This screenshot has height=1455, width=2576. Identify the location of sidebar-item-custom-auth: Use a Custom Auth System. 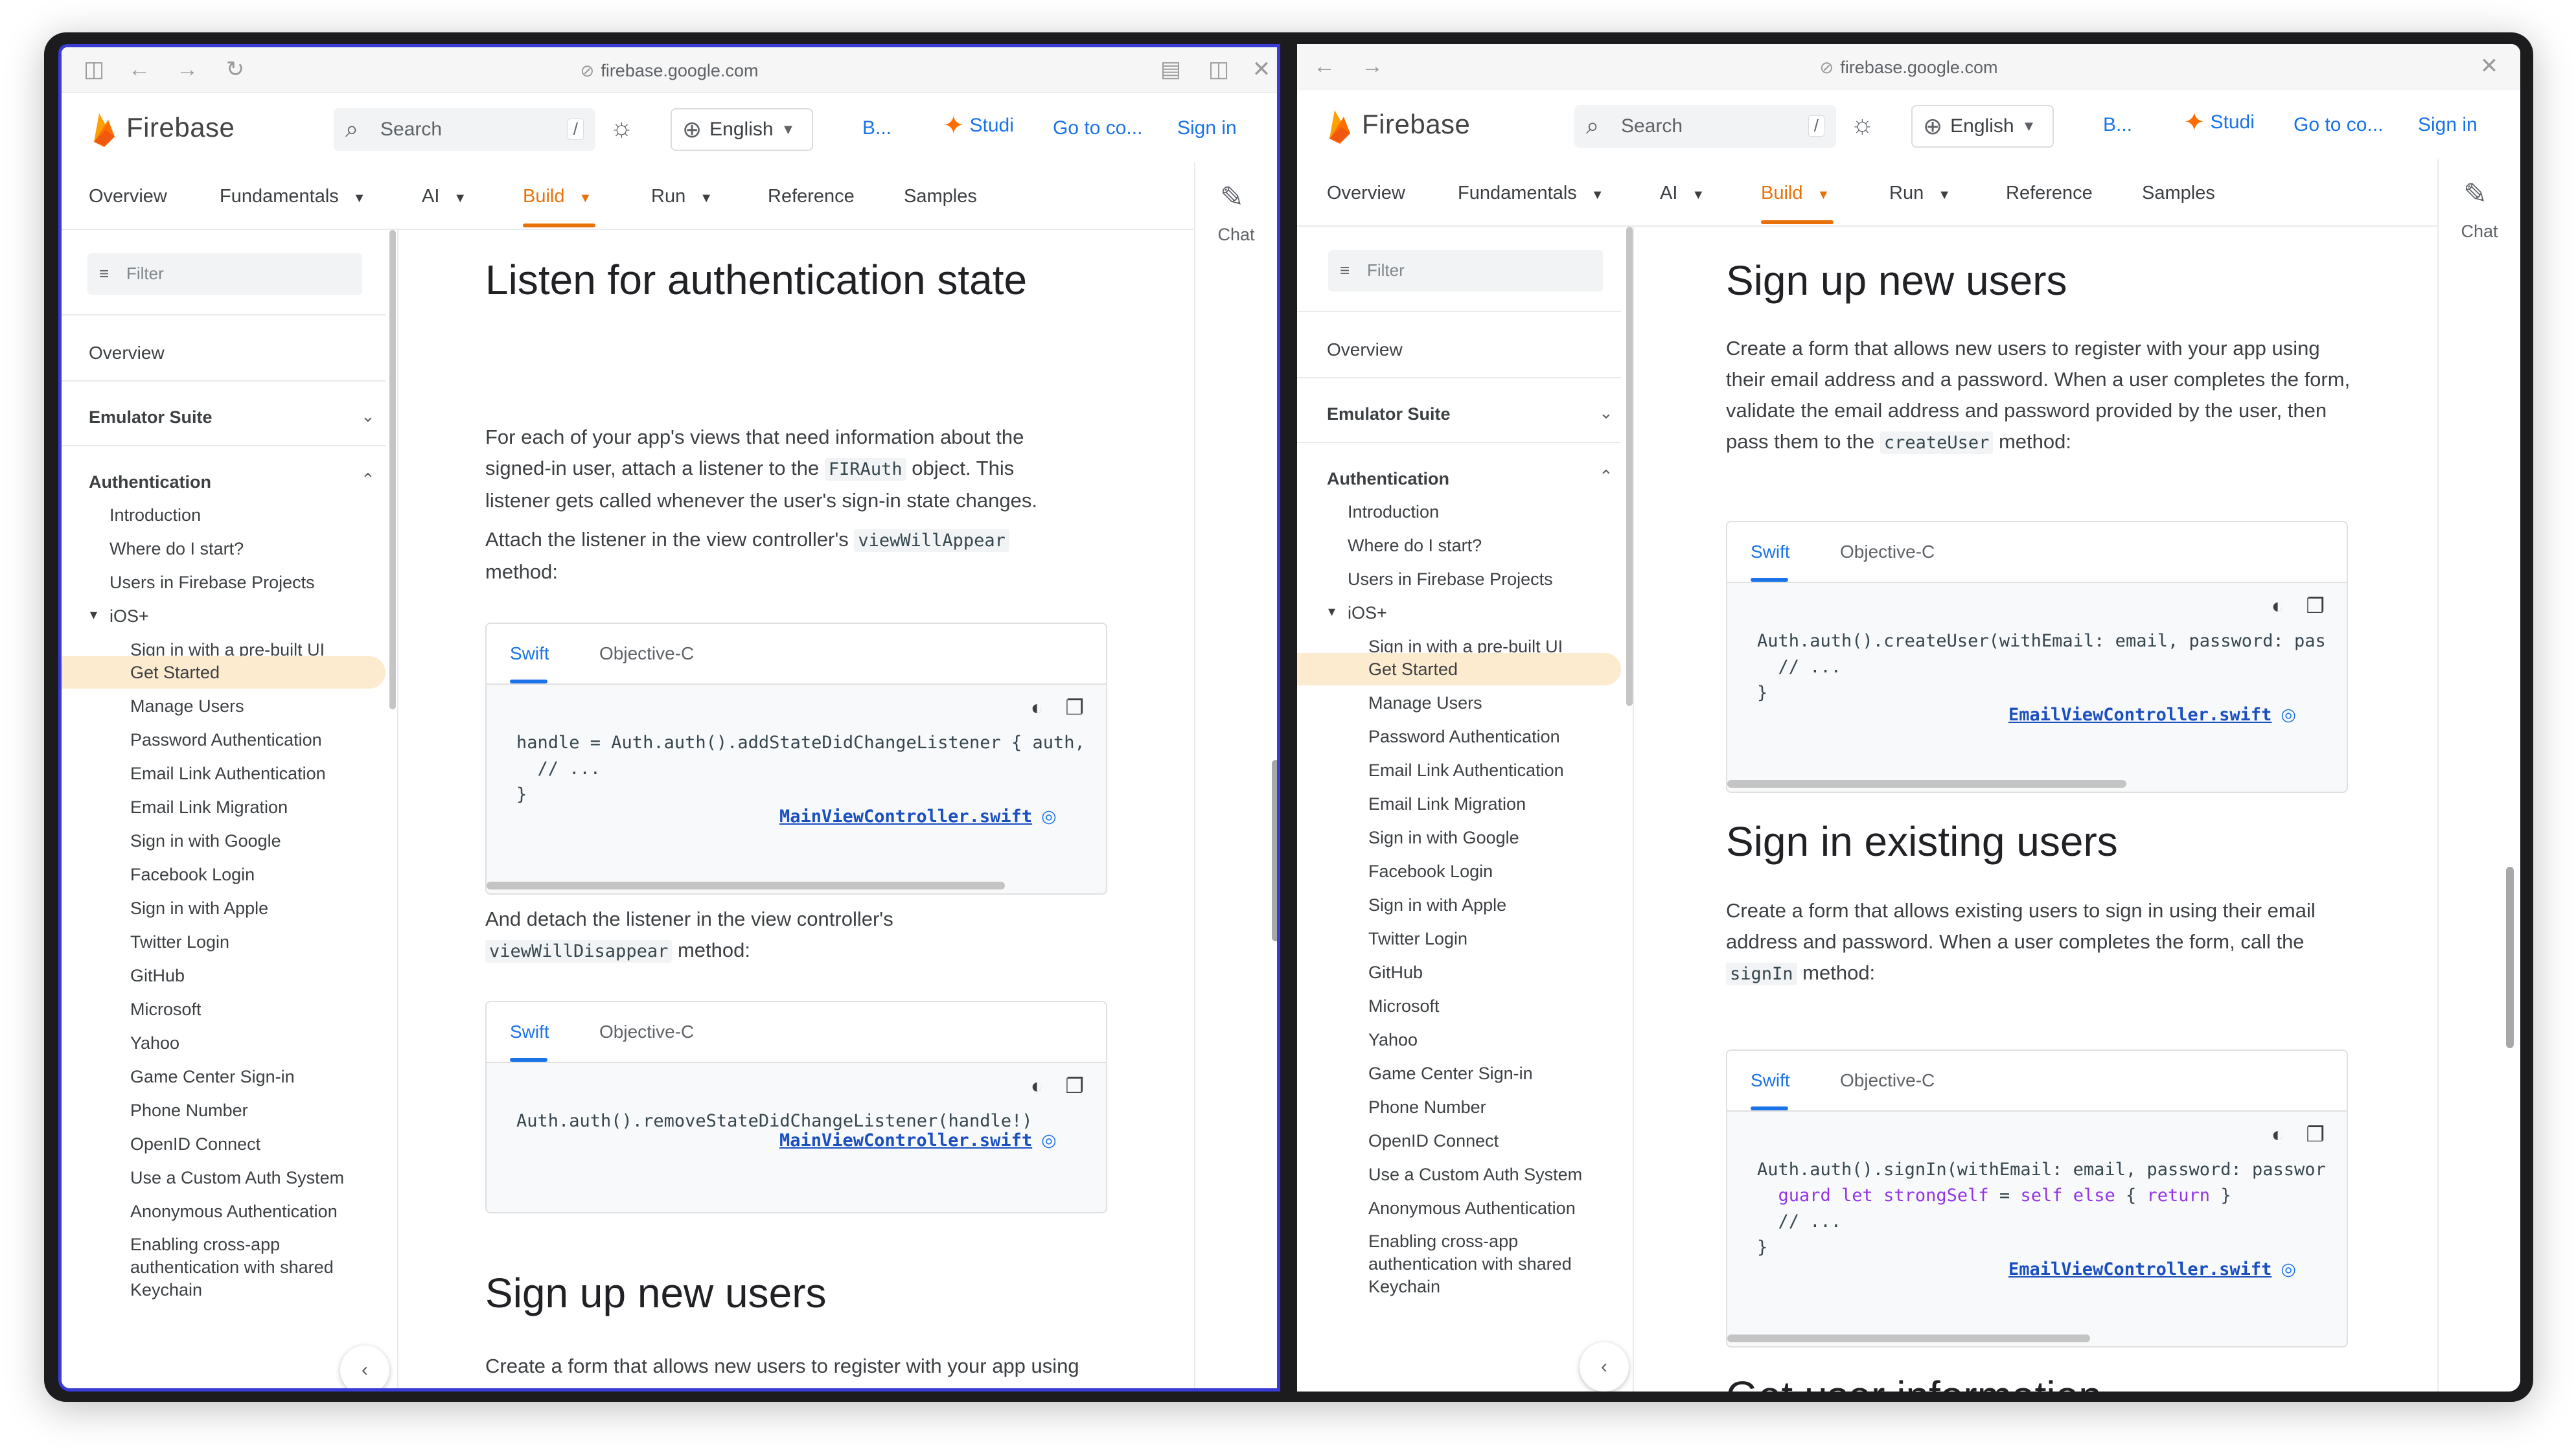
(237, 1177).